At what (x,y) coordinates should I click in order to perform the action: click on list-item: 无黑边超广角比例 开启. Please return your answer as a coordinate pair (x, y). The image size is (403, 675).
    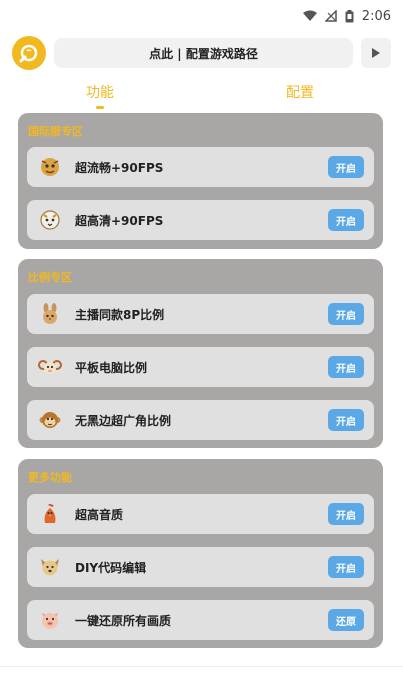
    Looking at the image, I should click on (200, 420).